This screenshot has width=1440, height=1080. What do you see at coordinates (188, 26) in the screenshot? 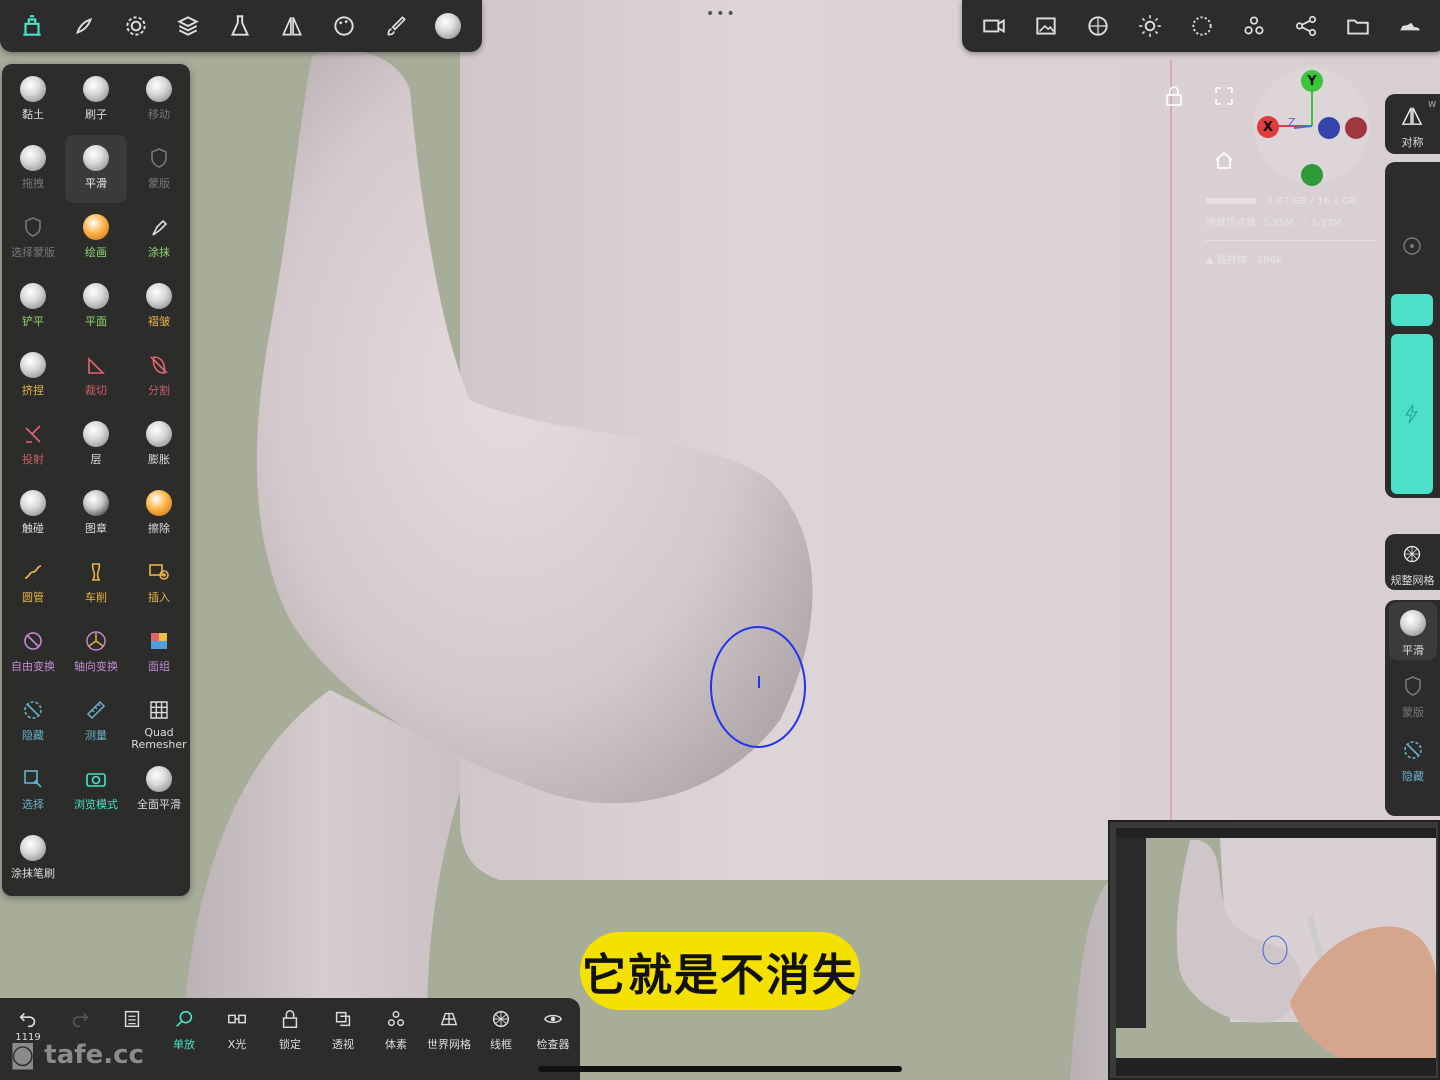
I see `layers-icon` at bounding box center [188, 26].